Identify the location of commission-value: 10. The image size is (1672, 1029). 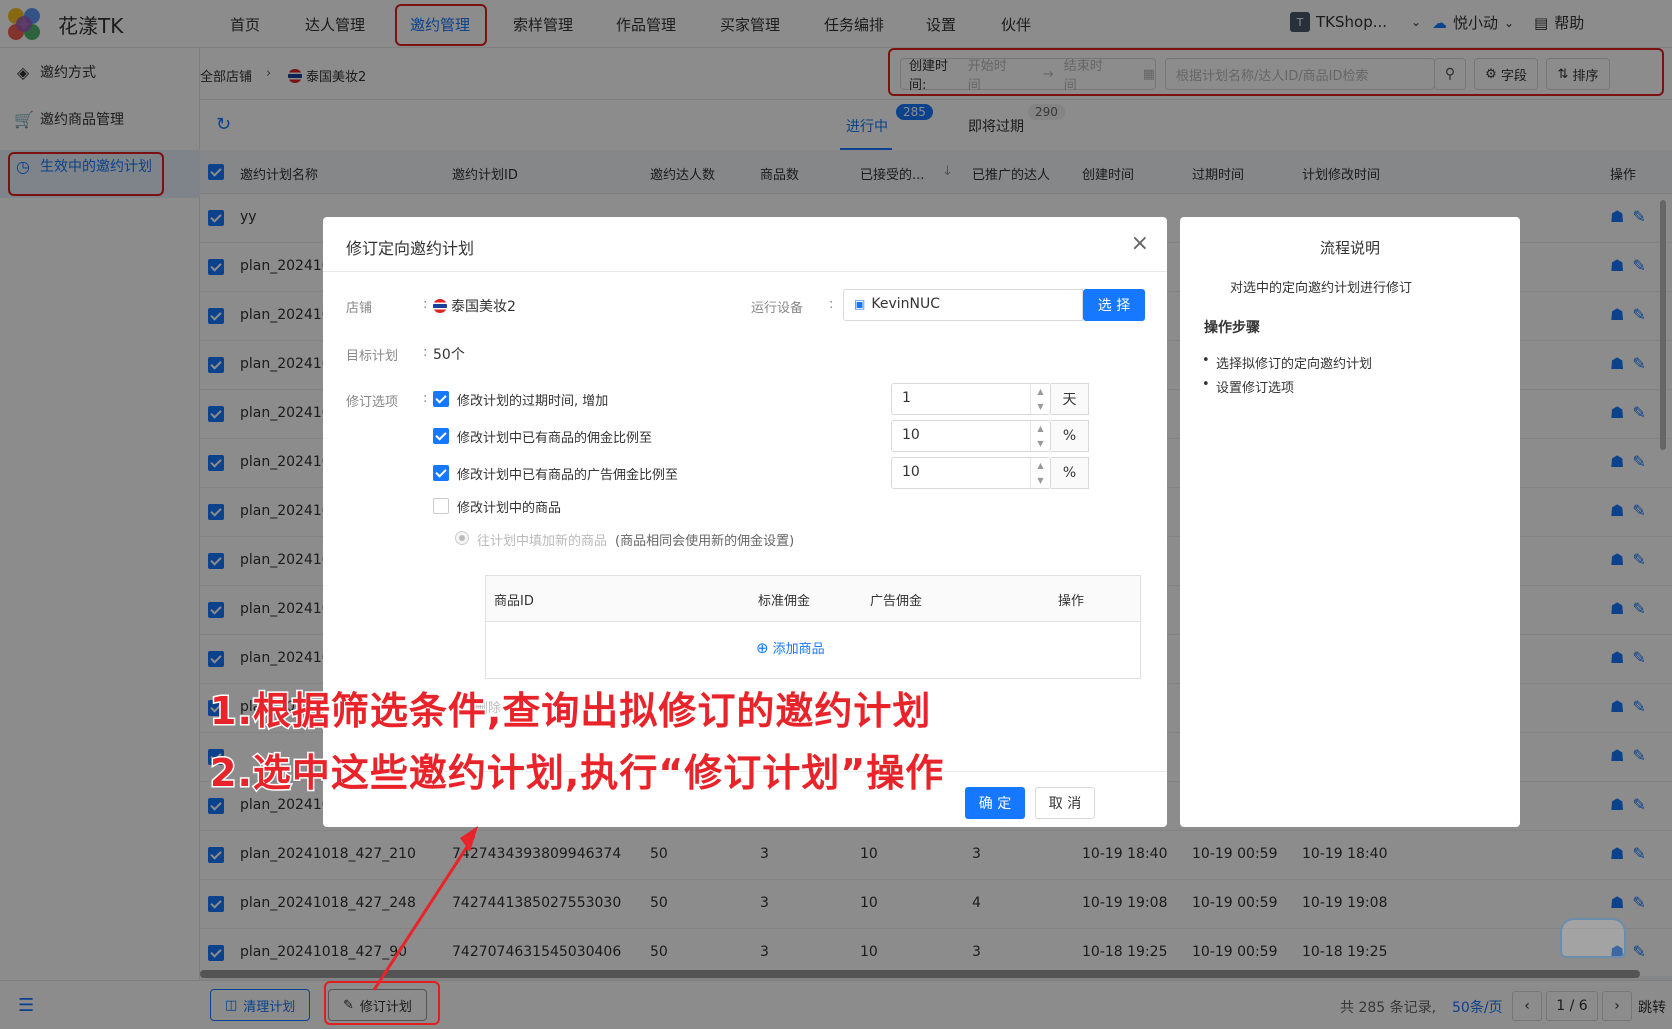
(911, 435).